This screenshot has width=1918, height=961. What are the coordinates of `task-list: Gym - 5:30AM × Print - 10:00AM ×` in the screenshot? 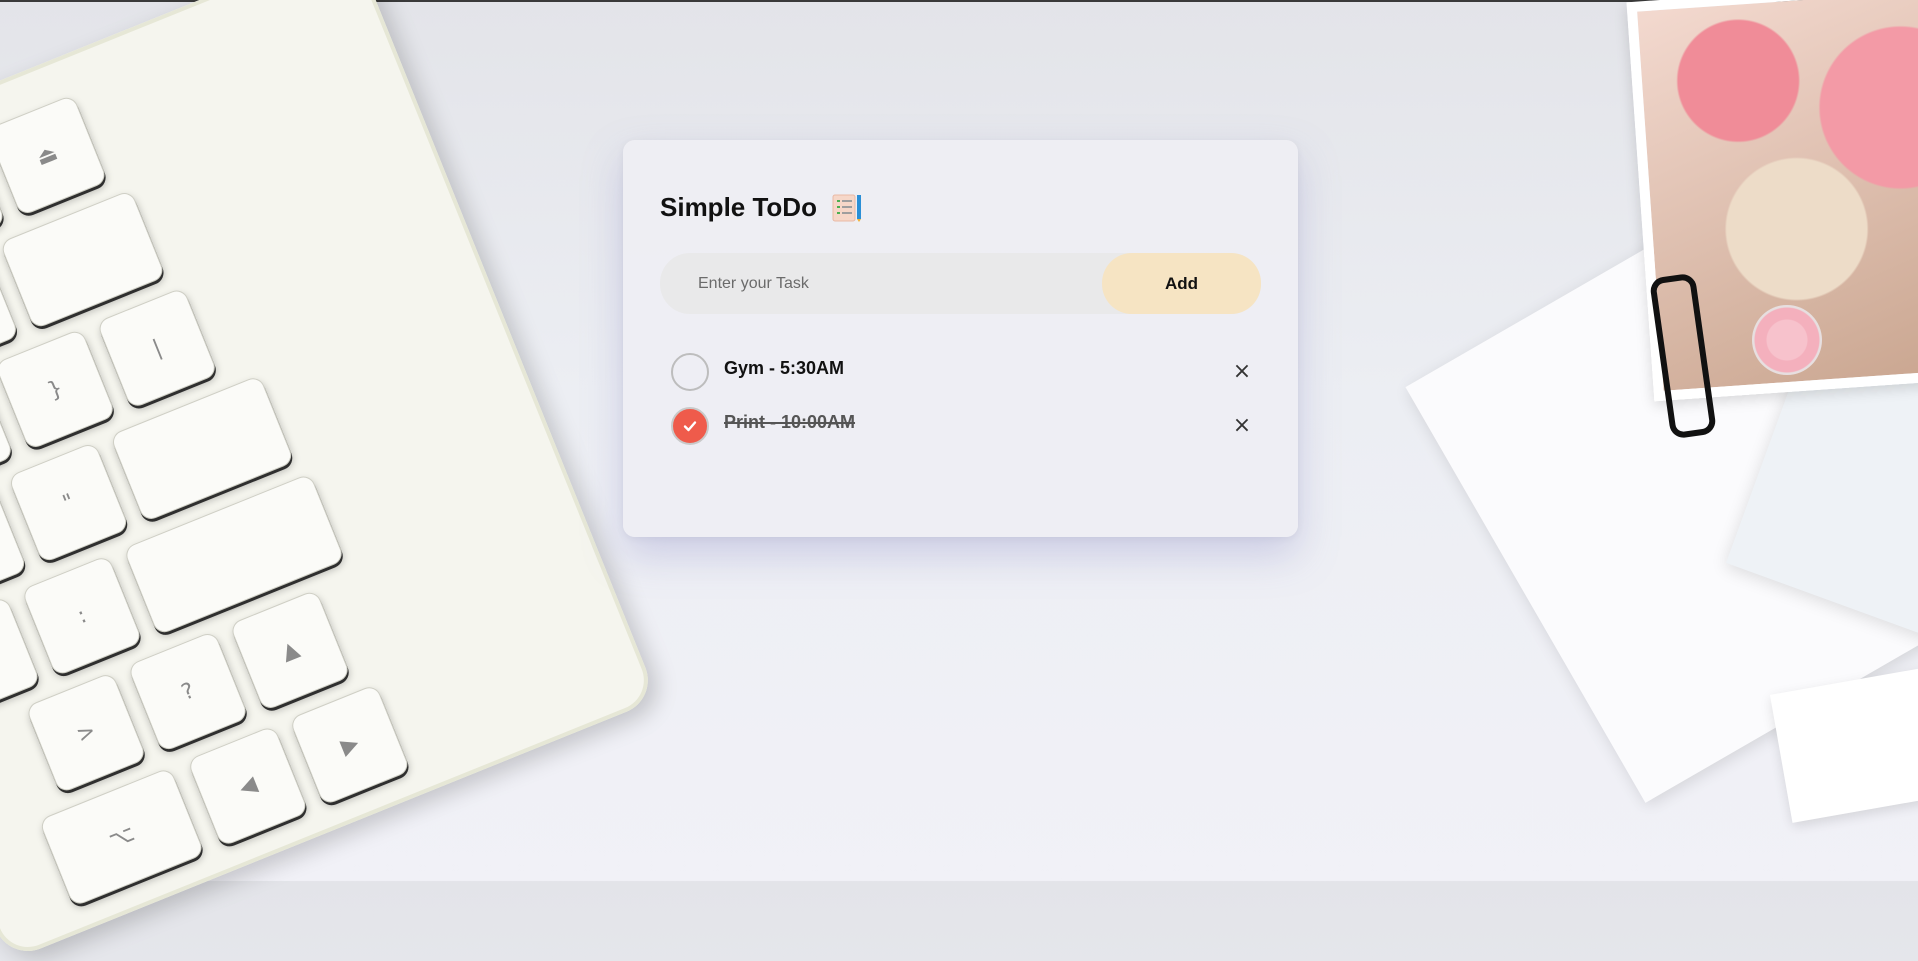 It's located at (966, 407).